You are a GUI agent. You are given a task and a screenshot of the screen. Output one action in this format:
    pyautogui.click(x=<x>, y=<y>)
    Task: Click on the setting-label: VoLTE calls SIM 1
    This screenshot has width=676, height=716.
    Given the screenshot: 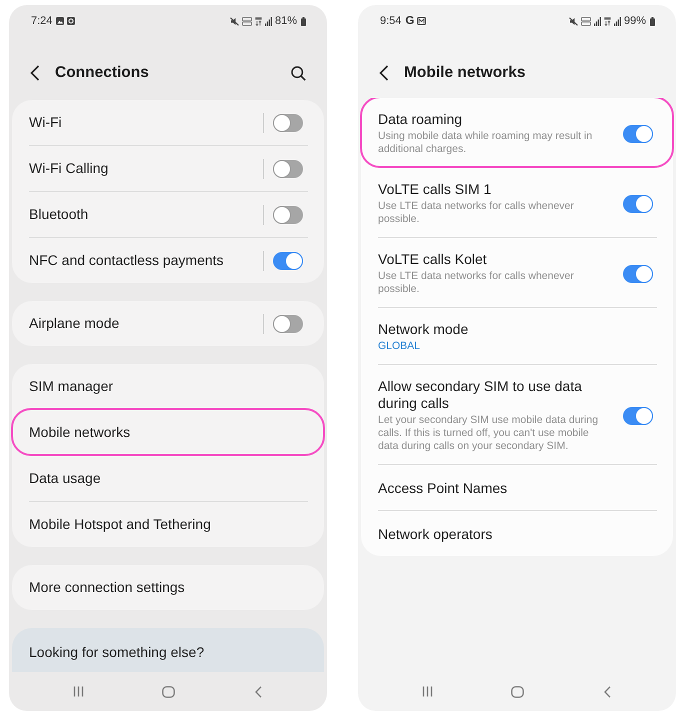 What is the action you would take?
    pyautogui.click(x=435, y=189)
    